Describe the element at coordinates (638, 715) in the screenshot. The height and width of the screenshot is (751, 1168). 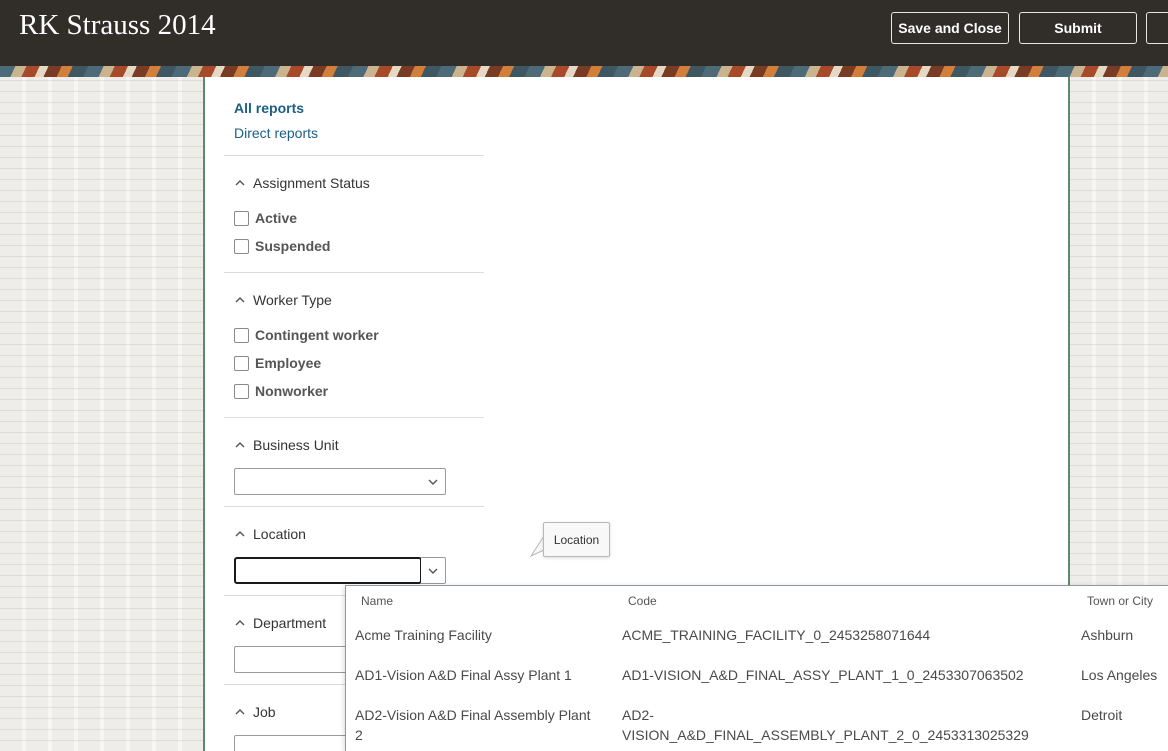
I see `cell-code: AD2-` at that location.